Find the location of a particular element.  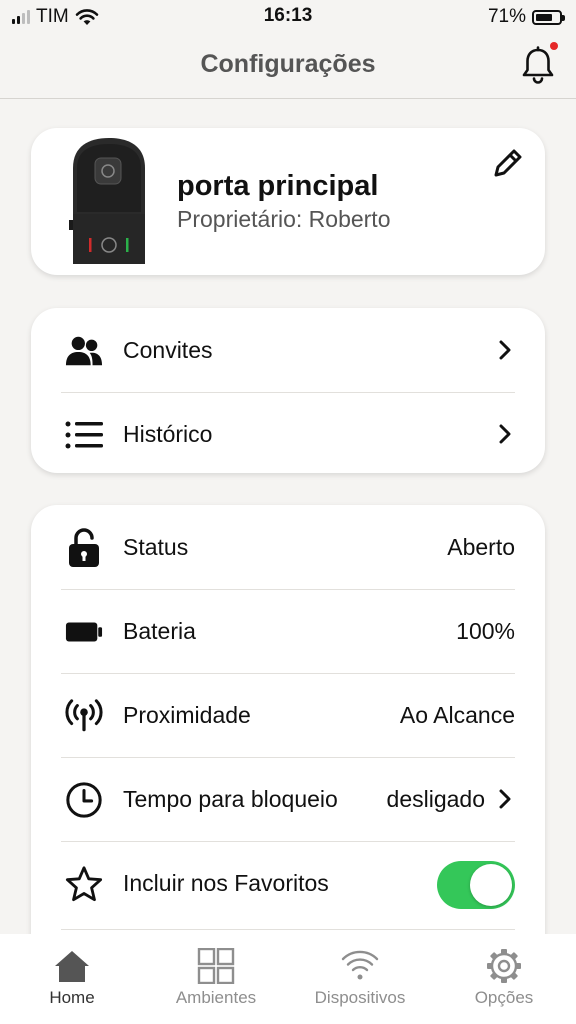

tab-home-label: Home is located at coordinates (72, 997).